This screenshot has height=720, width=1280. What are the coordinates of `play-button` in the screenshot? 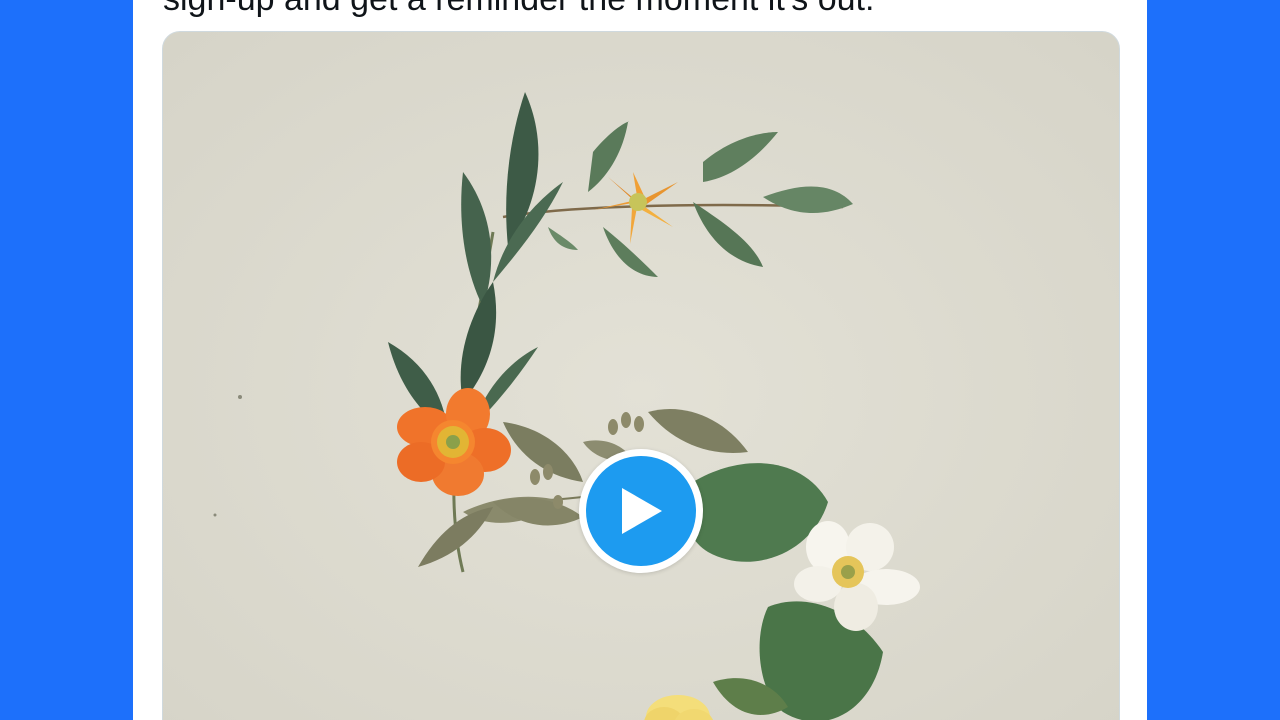 It's located at (641, 511).